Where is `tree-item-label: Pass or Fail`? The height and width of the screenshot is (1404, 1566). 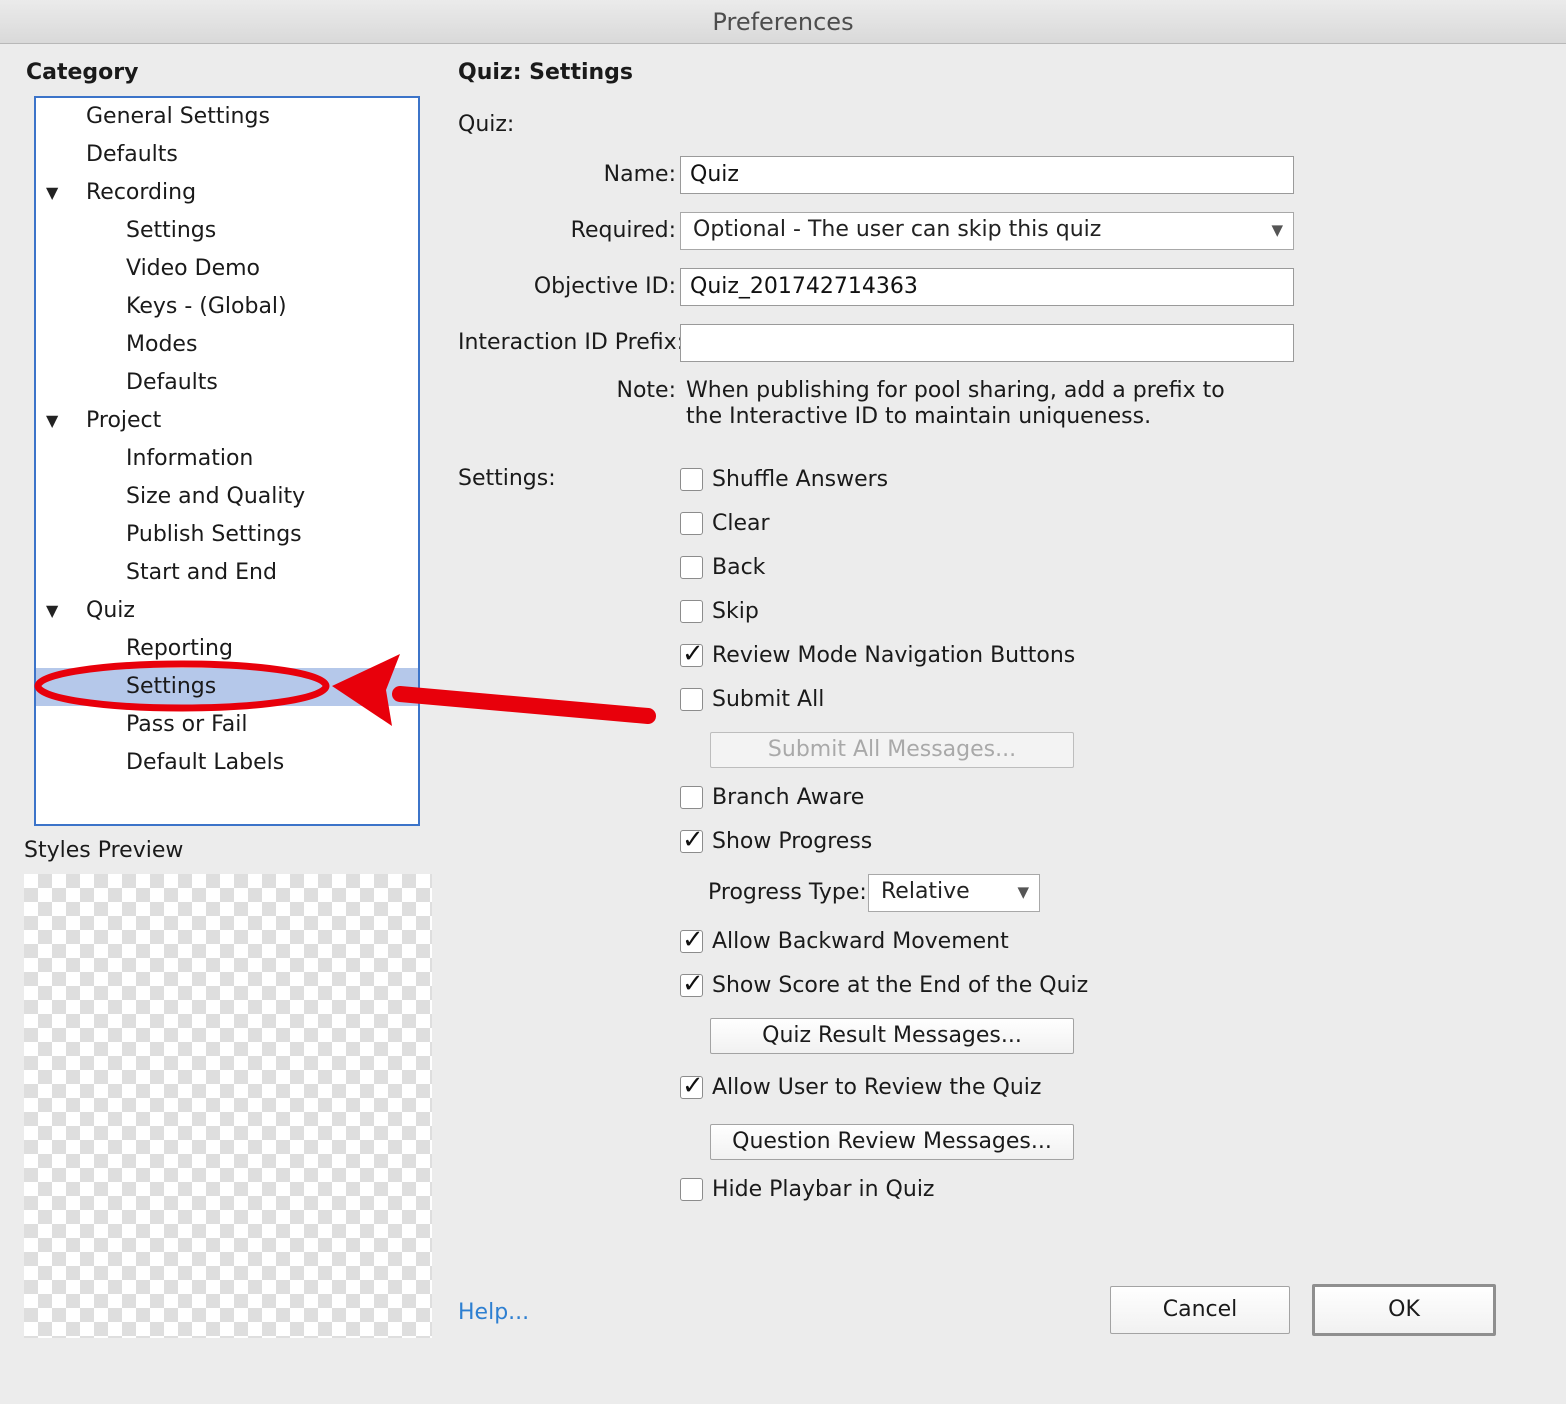
tree-item-label: Pass or Fail is located at coordinates (187, 724).